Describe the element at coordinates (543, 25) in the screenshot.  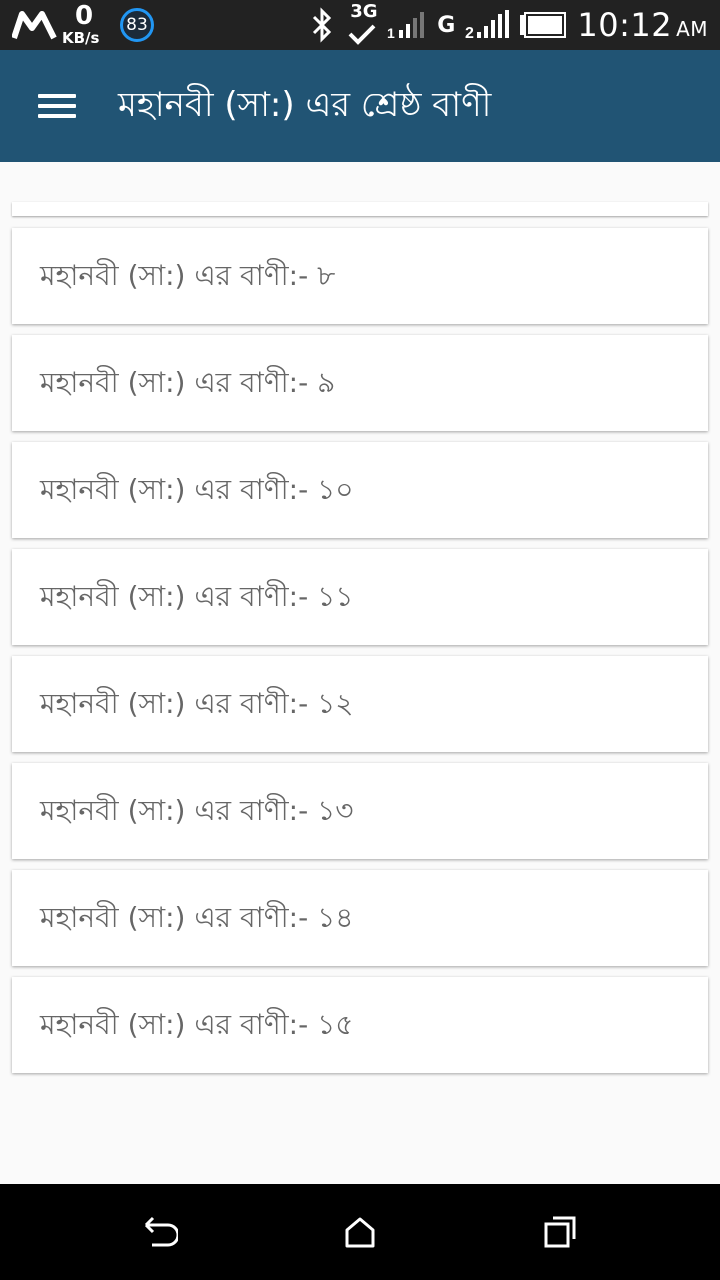
I see `battery-icon` at that location.